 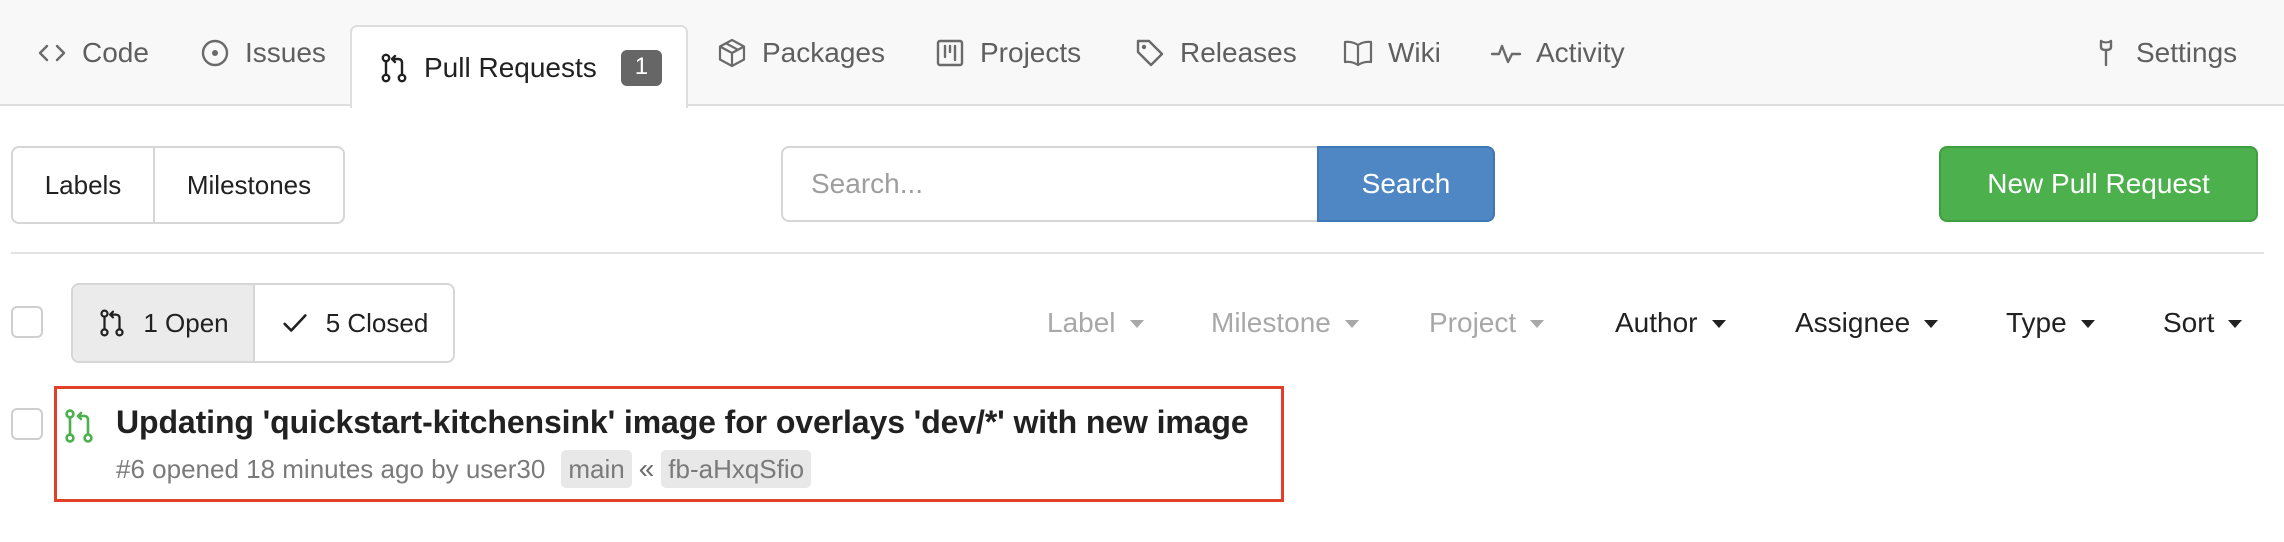 What do you see at coordinates (27, 424) in the screenshot?
I see `pull-request-checkbox` at bounding box center [27, 424].